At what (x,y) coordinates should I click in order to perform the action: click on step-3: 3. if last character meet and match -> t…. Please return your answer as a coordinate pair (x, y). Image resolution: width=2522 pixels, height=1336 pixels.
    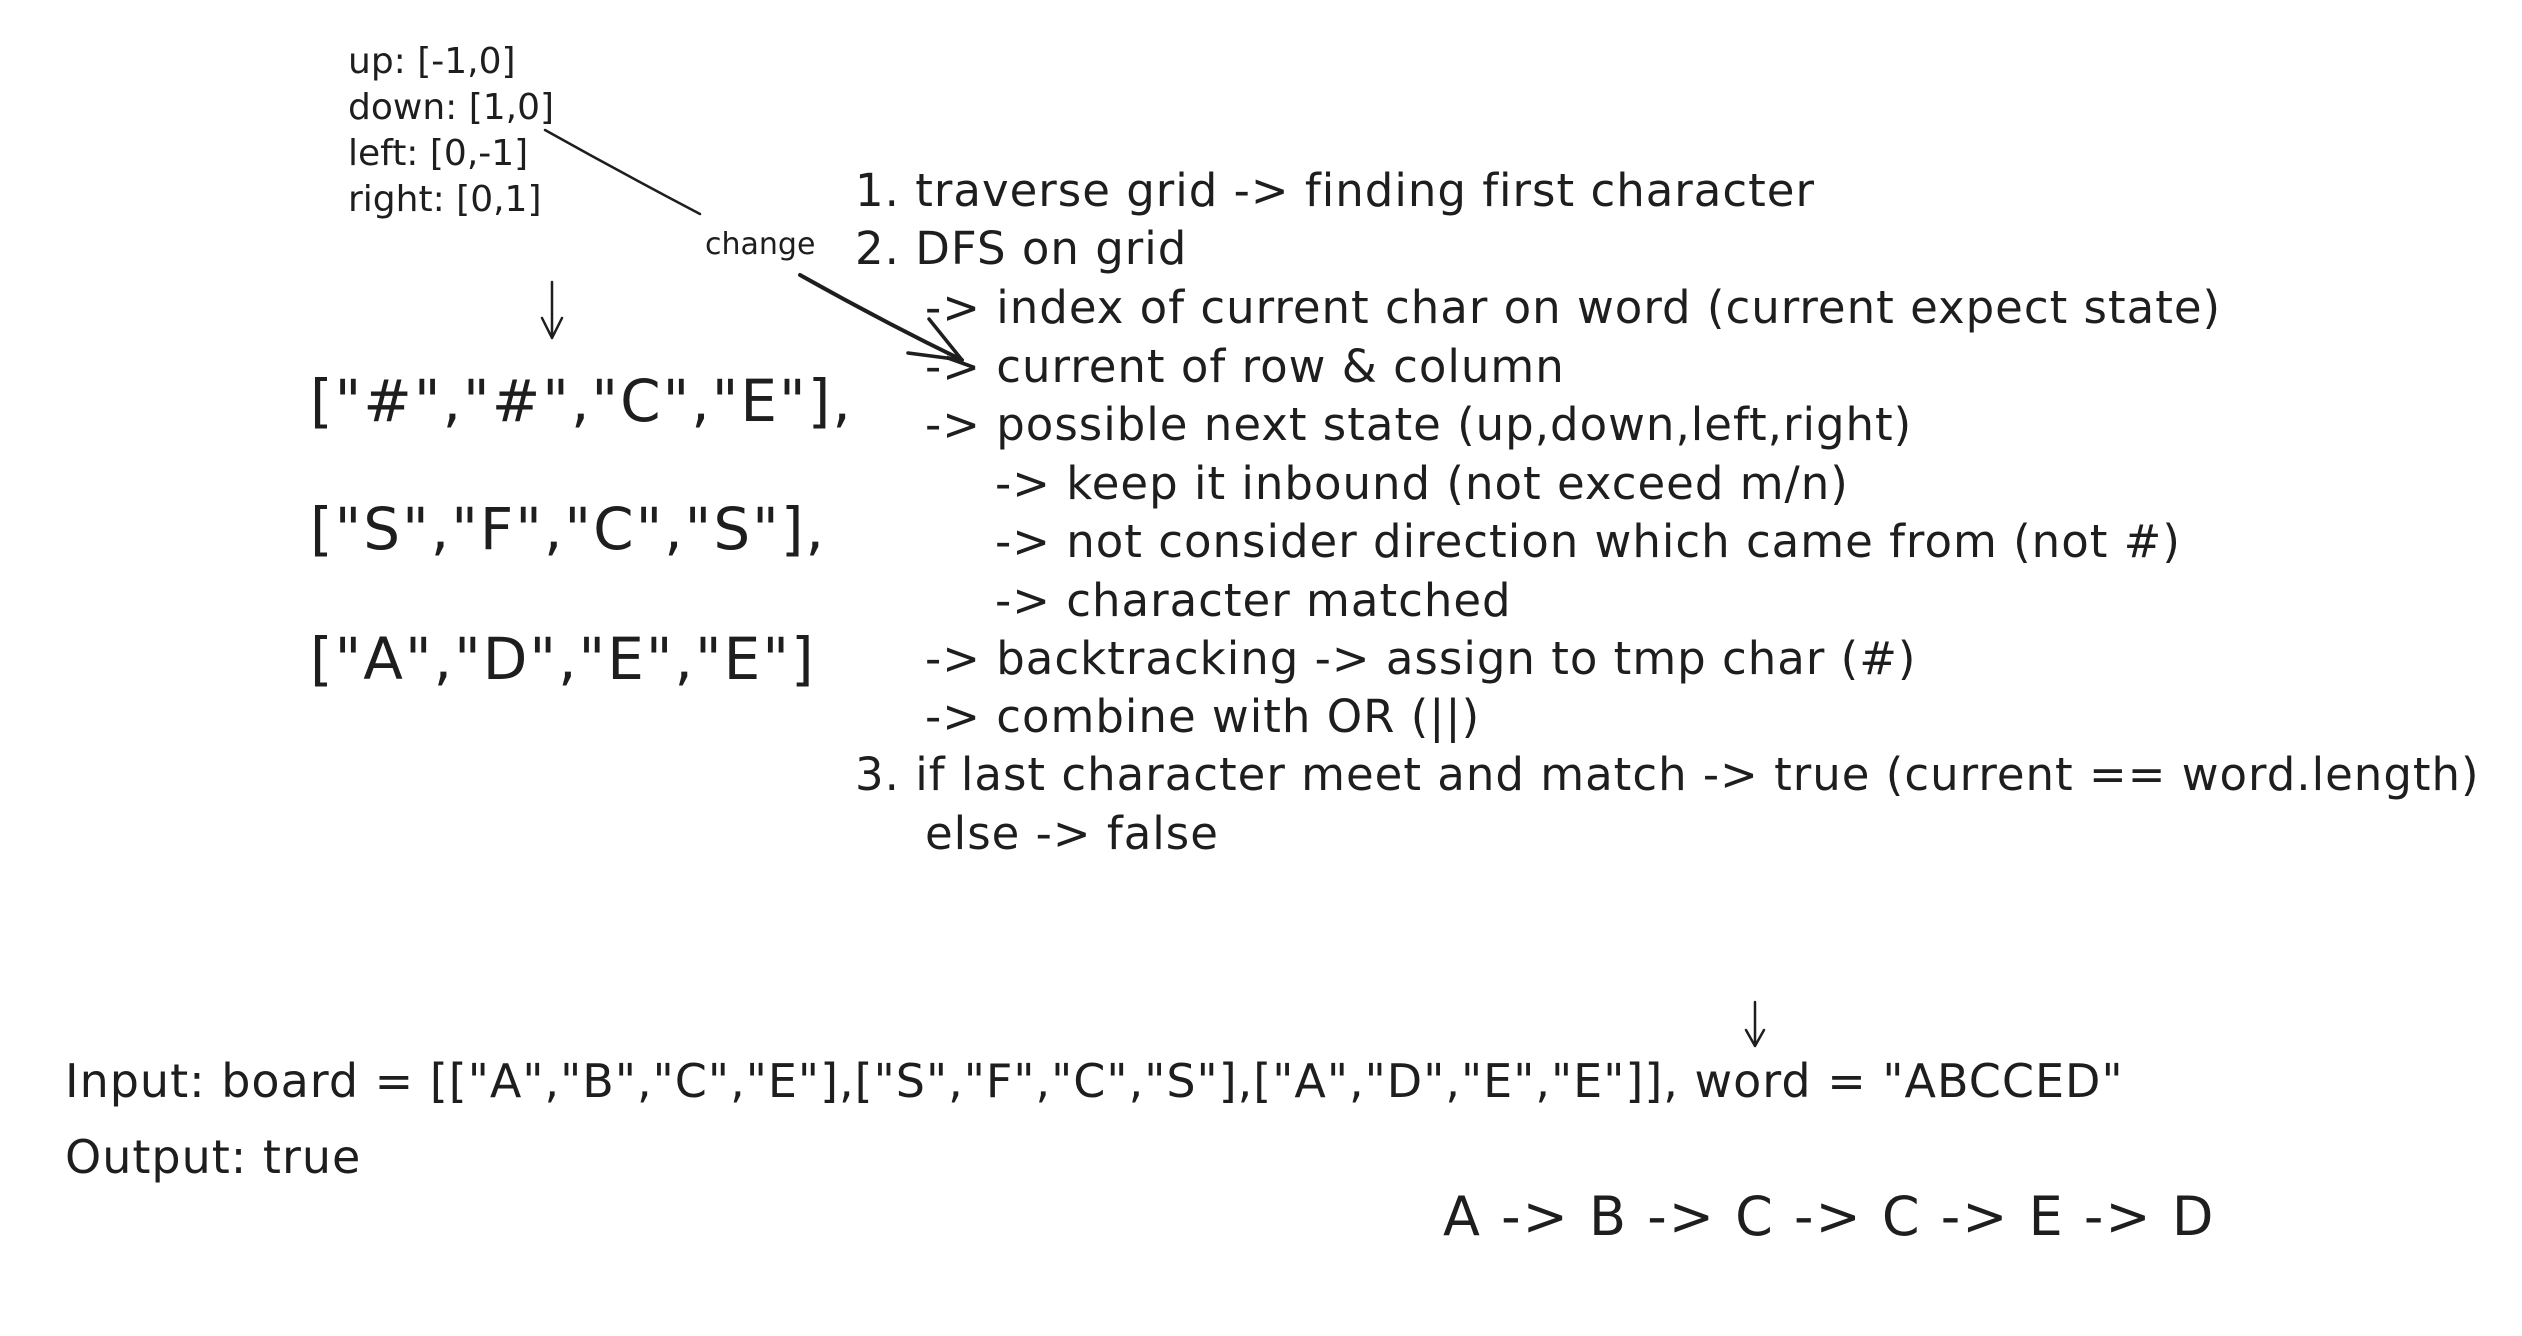
    Looking at the image, I should click on (1667, 774).